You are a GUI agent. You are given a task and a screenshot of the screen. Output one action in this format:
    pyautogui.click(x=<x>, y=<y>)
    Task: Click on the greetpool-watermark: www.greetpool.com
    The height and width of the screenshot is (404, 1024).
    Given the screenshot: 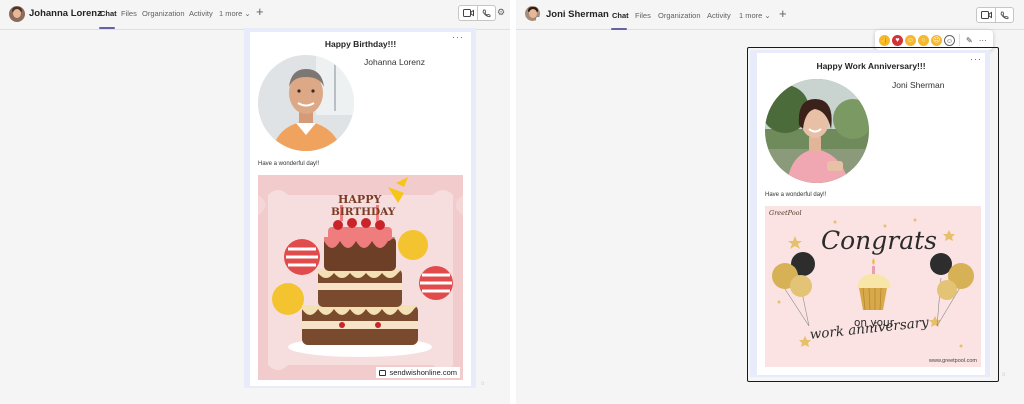 What is the action you would take?
    pyautogui.click(x=953, y=361)
    